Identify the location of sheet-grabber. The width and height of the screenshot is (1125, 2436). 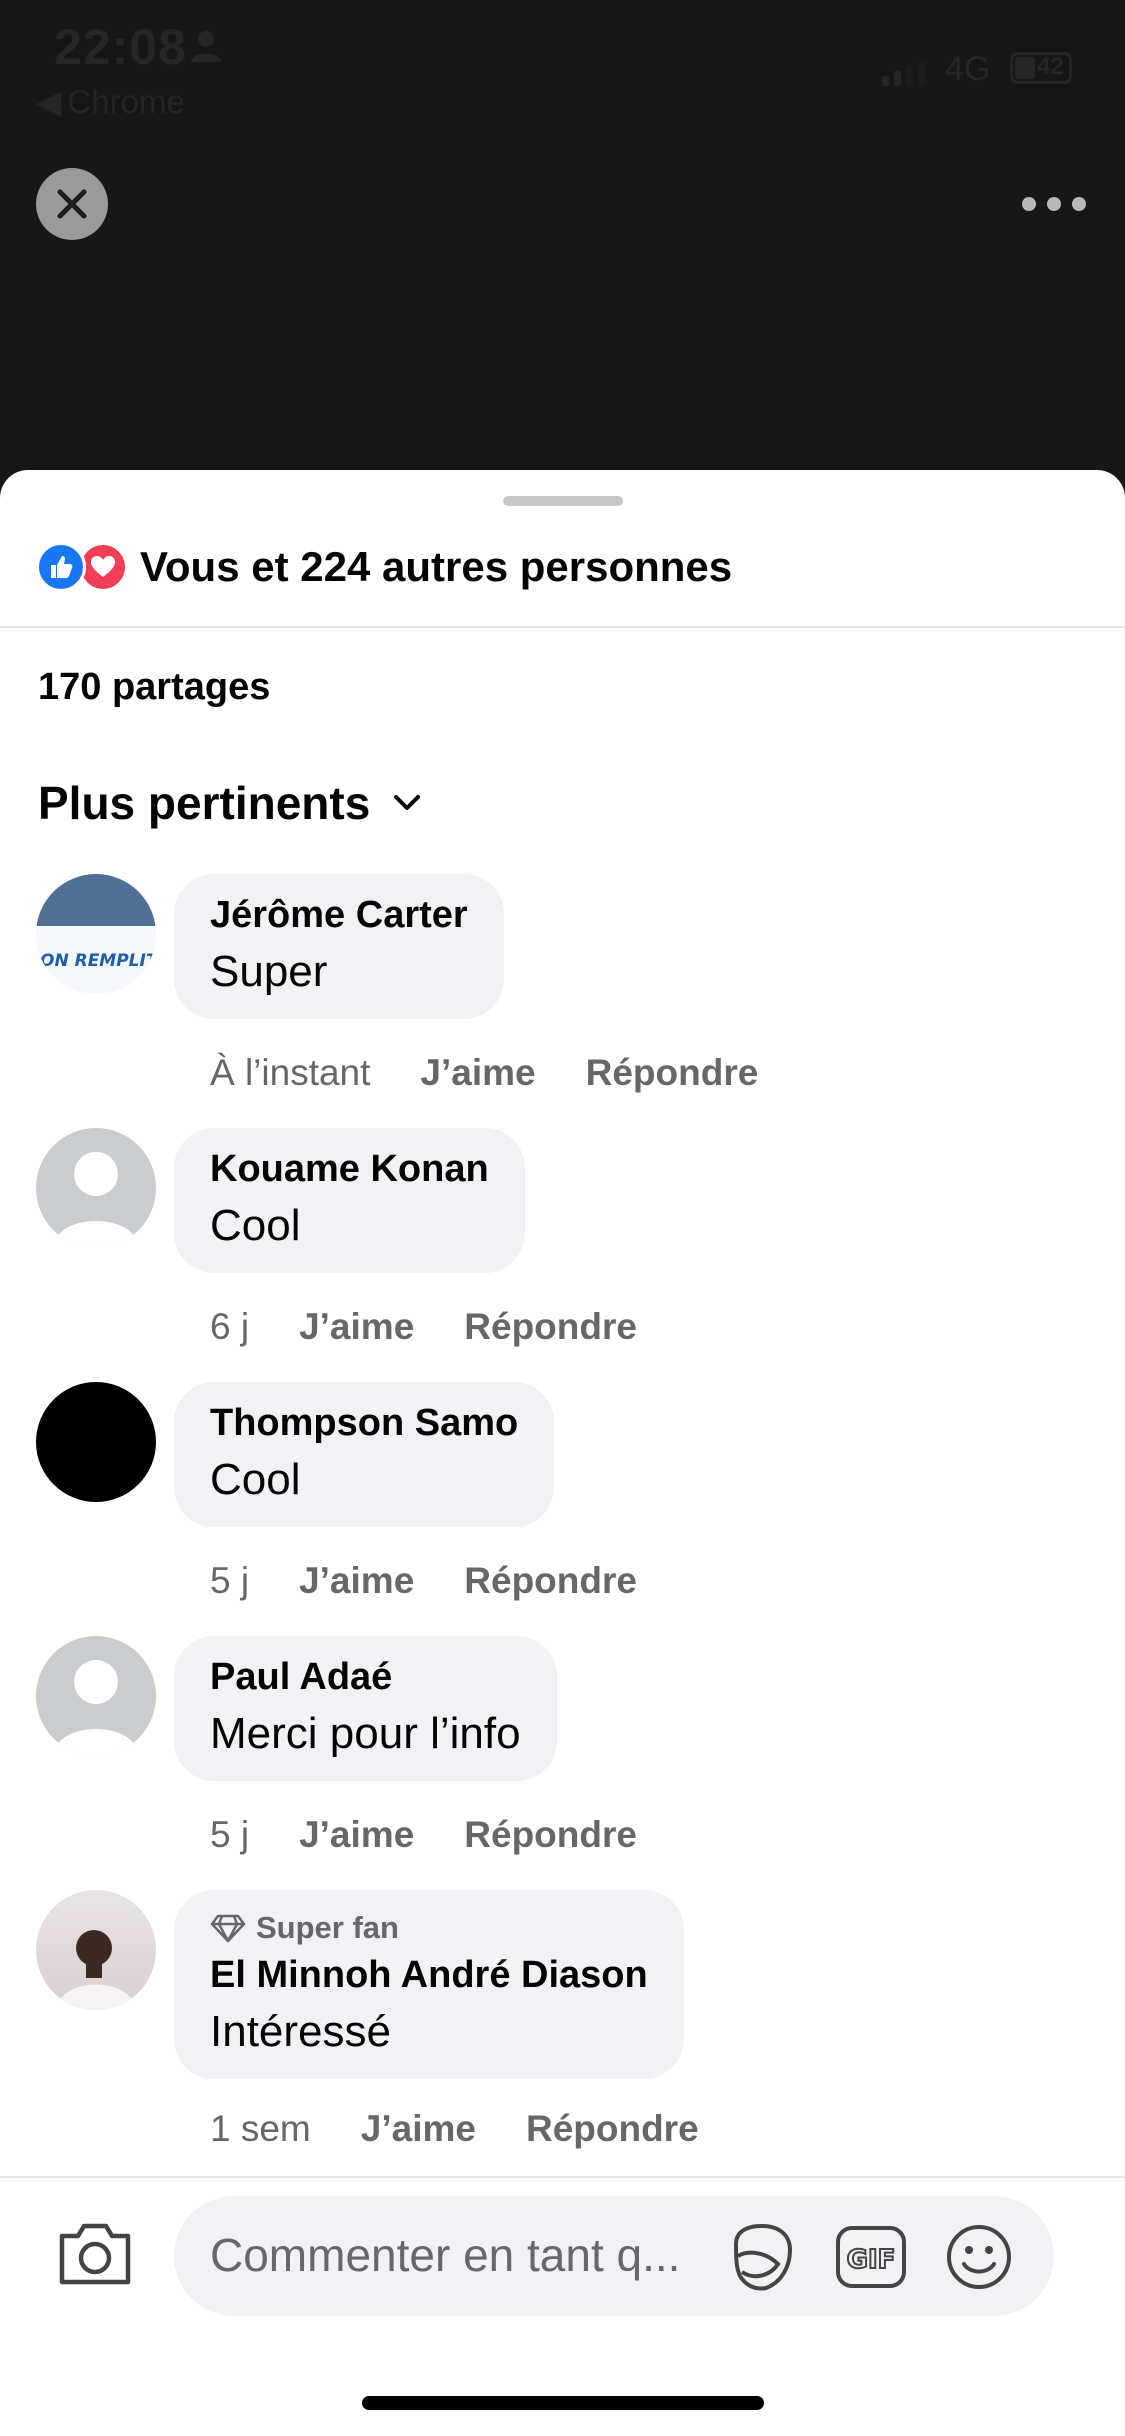
(563, 501).